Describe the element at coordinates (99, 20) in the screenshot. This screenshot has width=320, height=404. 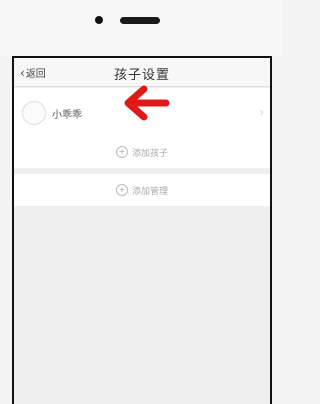
I see `camera-icon` at that location.